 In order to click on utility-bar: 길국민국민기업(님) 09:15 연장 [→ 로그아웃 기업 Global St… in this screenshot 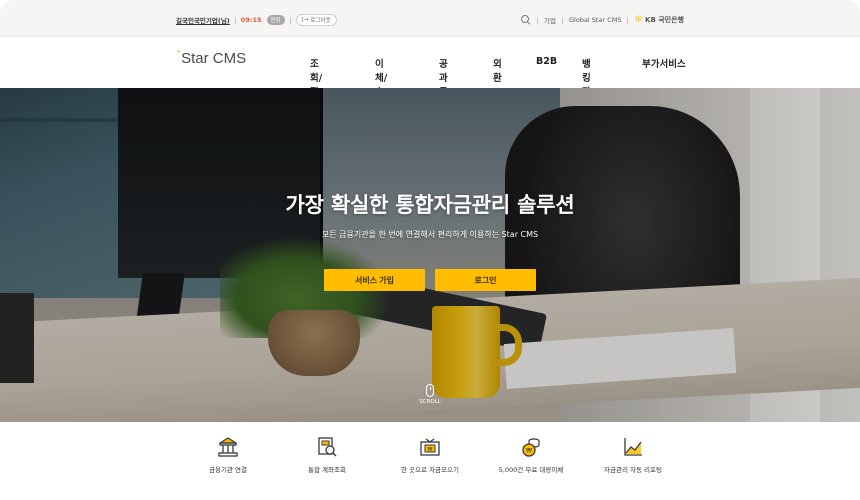, I will do `click(430, 18)`.